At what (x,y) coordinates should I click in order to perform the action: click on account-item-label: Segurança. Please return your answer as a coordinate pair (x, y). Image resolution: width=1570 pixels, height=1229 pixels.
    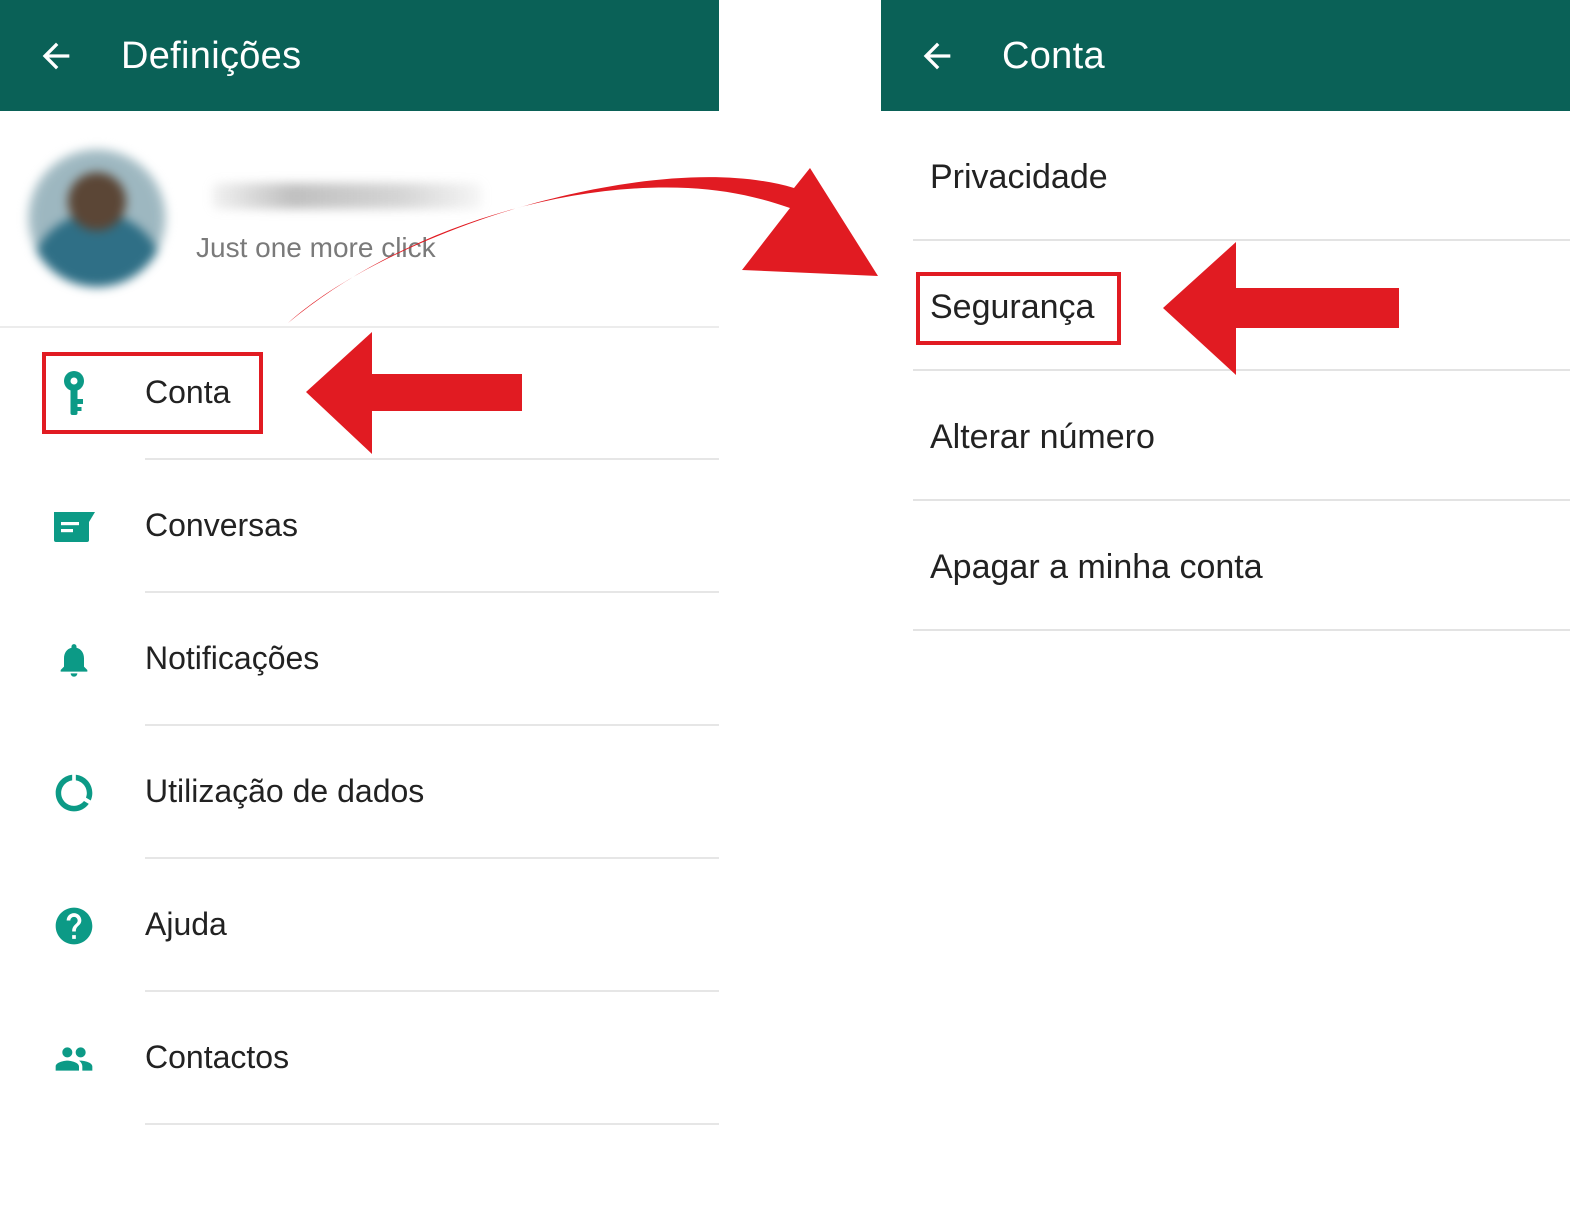
    Looking at the image, I should click on (1012, 307).